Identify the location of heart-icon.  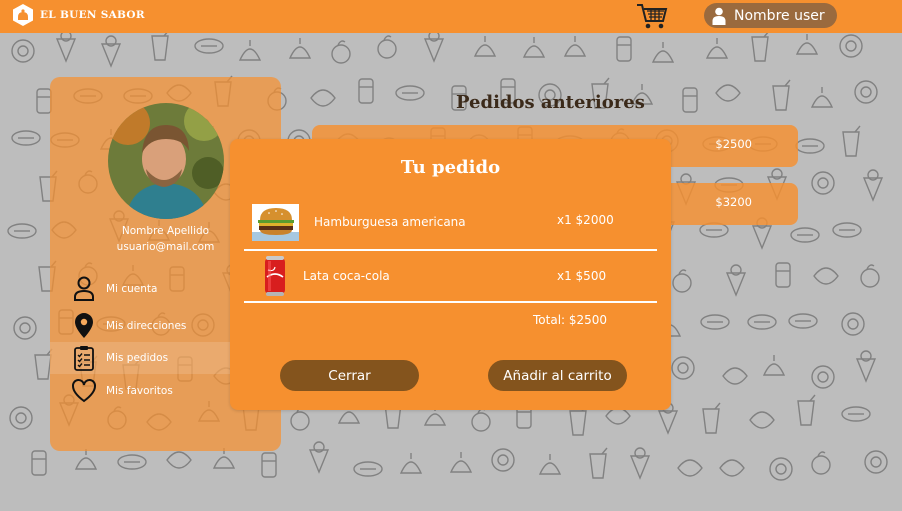
(84, 391).